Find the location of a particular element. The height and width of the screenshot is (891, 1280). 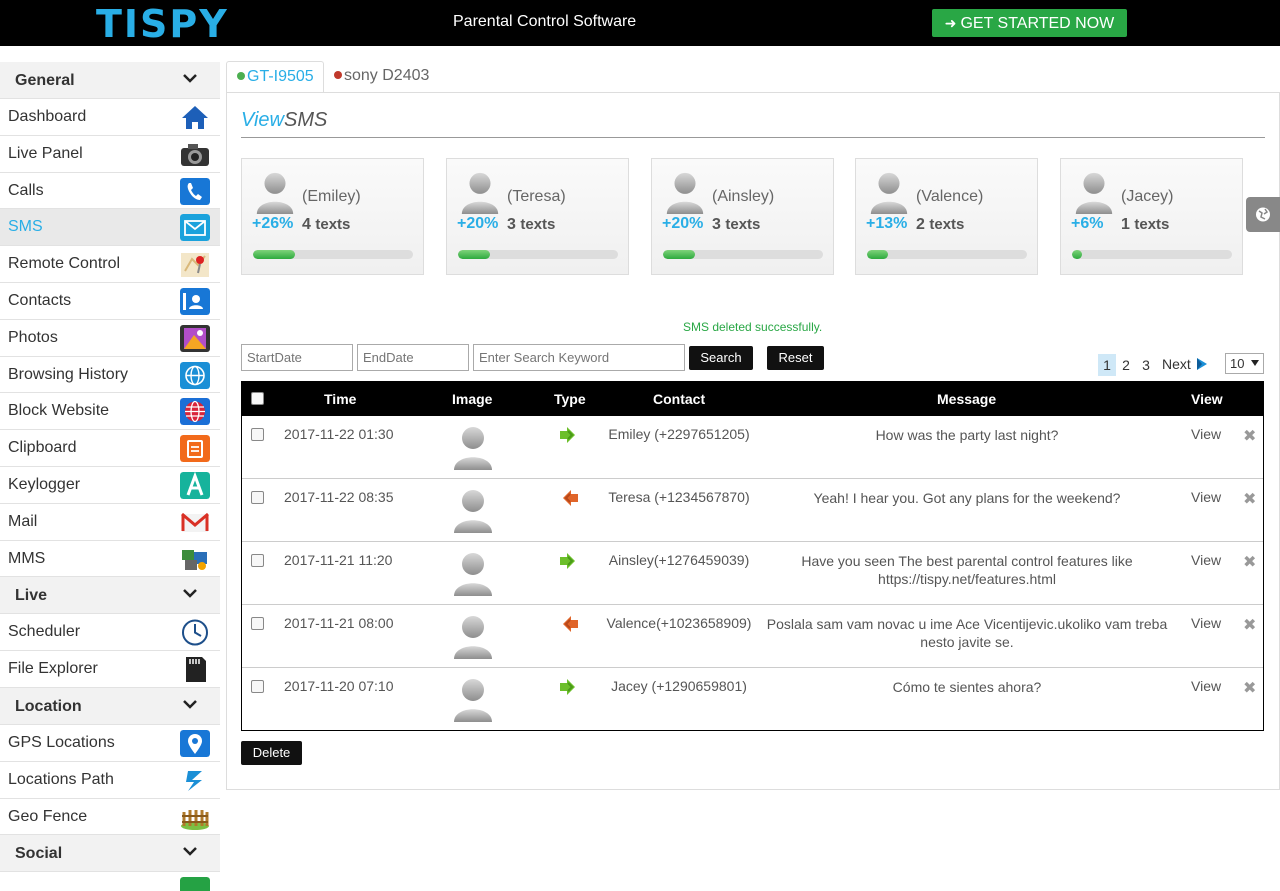

sidebar-item-sms: SMS is located at coordinates (110, 228).